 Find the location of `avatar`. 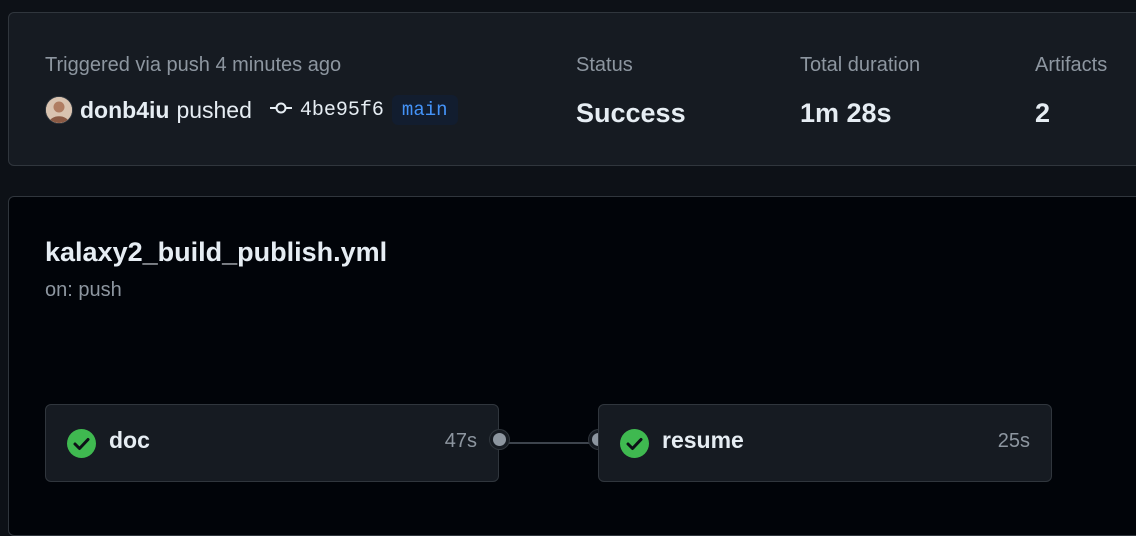

avatar is located at coordinates (59, 110).